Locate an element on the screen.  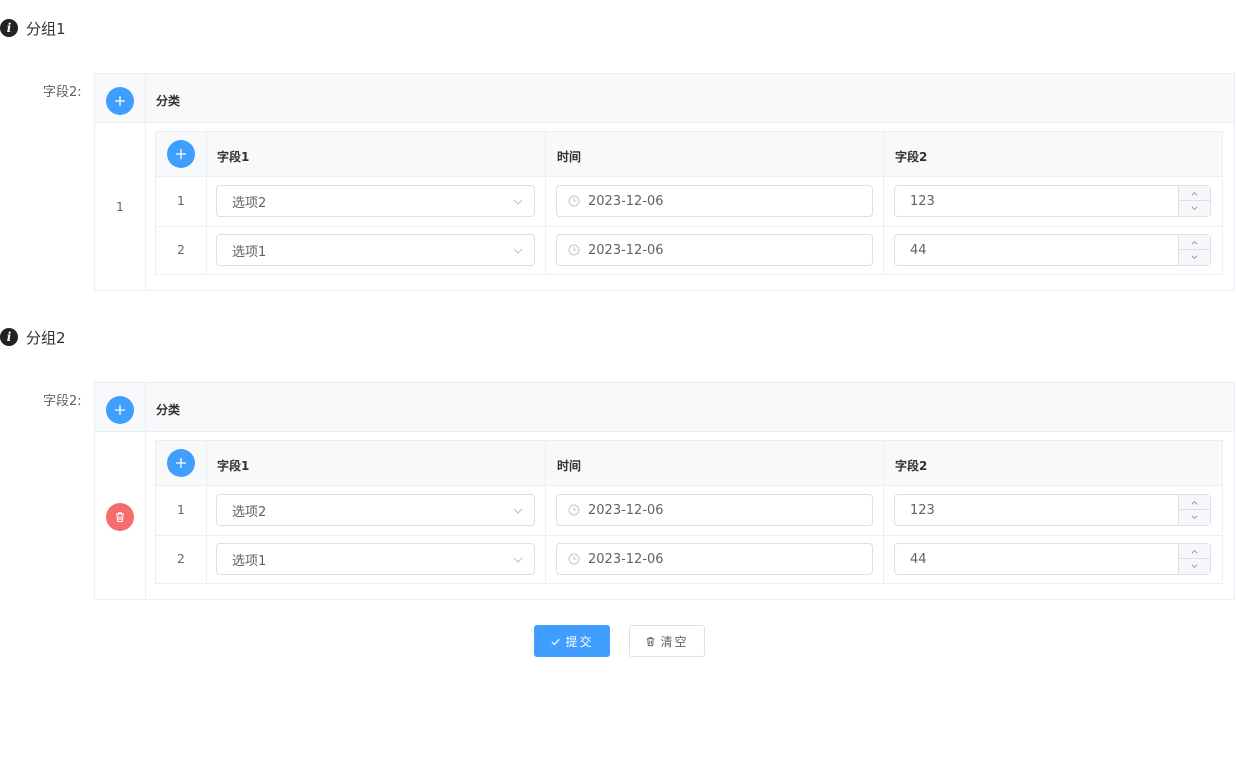
check-icon is located at coordinates (556, 641).